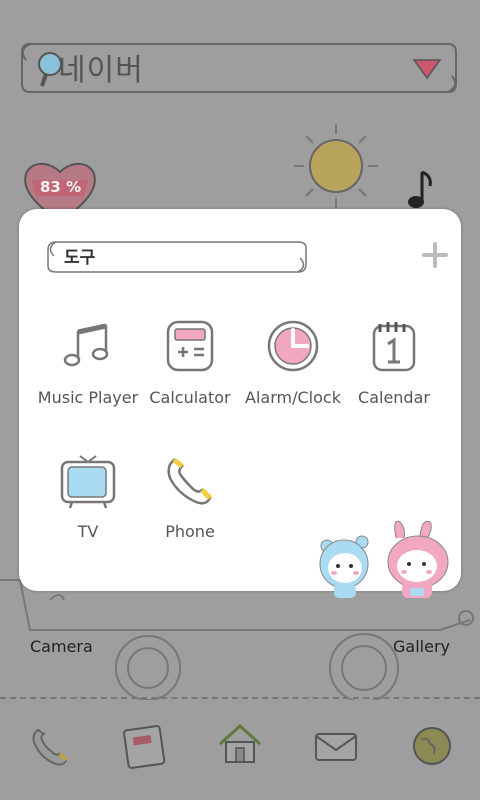 This screenshot has height=800, width=480. I want to click on gallery-shortcut-label: Gallery, so click(421, 646).